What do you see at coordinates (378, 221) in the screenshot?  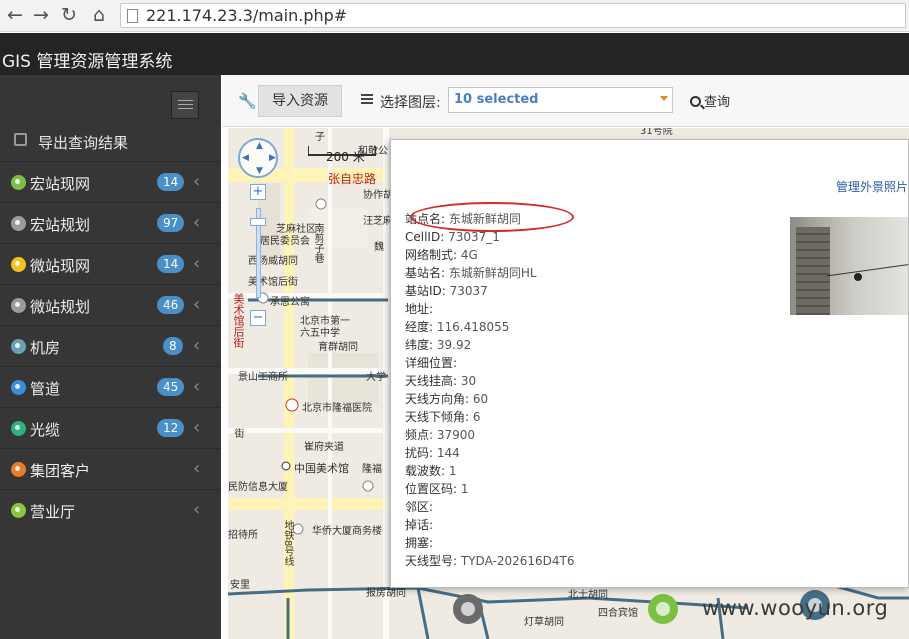 I see `map-label-wangzhi: 汪芝麻` at bounding box center [378, 221].